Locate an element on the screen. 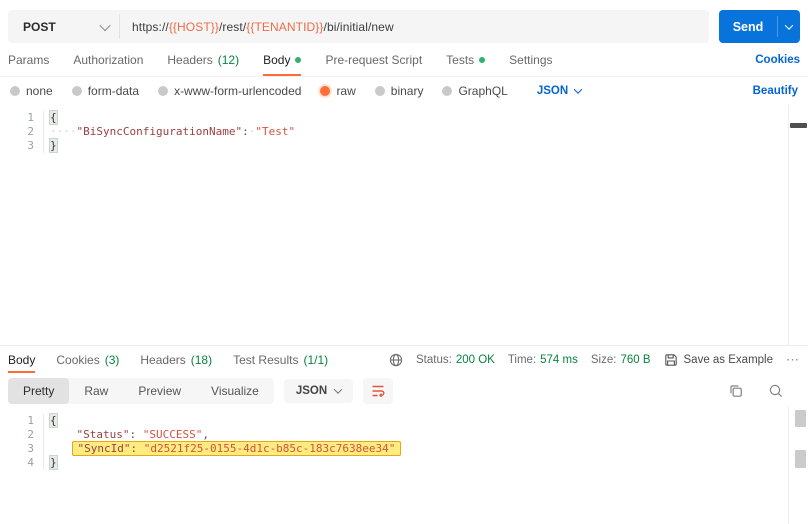  save-as-example-button: Save as Example is located at coordinates (719, 360).